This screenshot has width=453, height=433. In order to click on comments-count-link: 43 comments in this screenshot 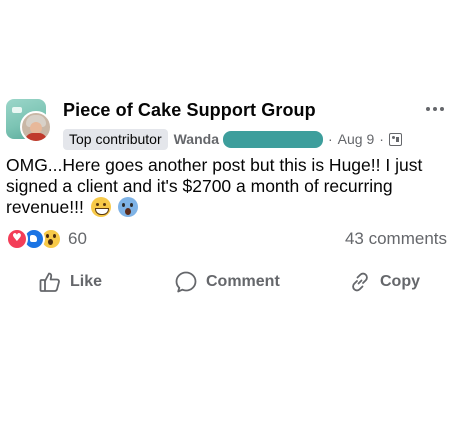, I will do `click(396, 239)`.